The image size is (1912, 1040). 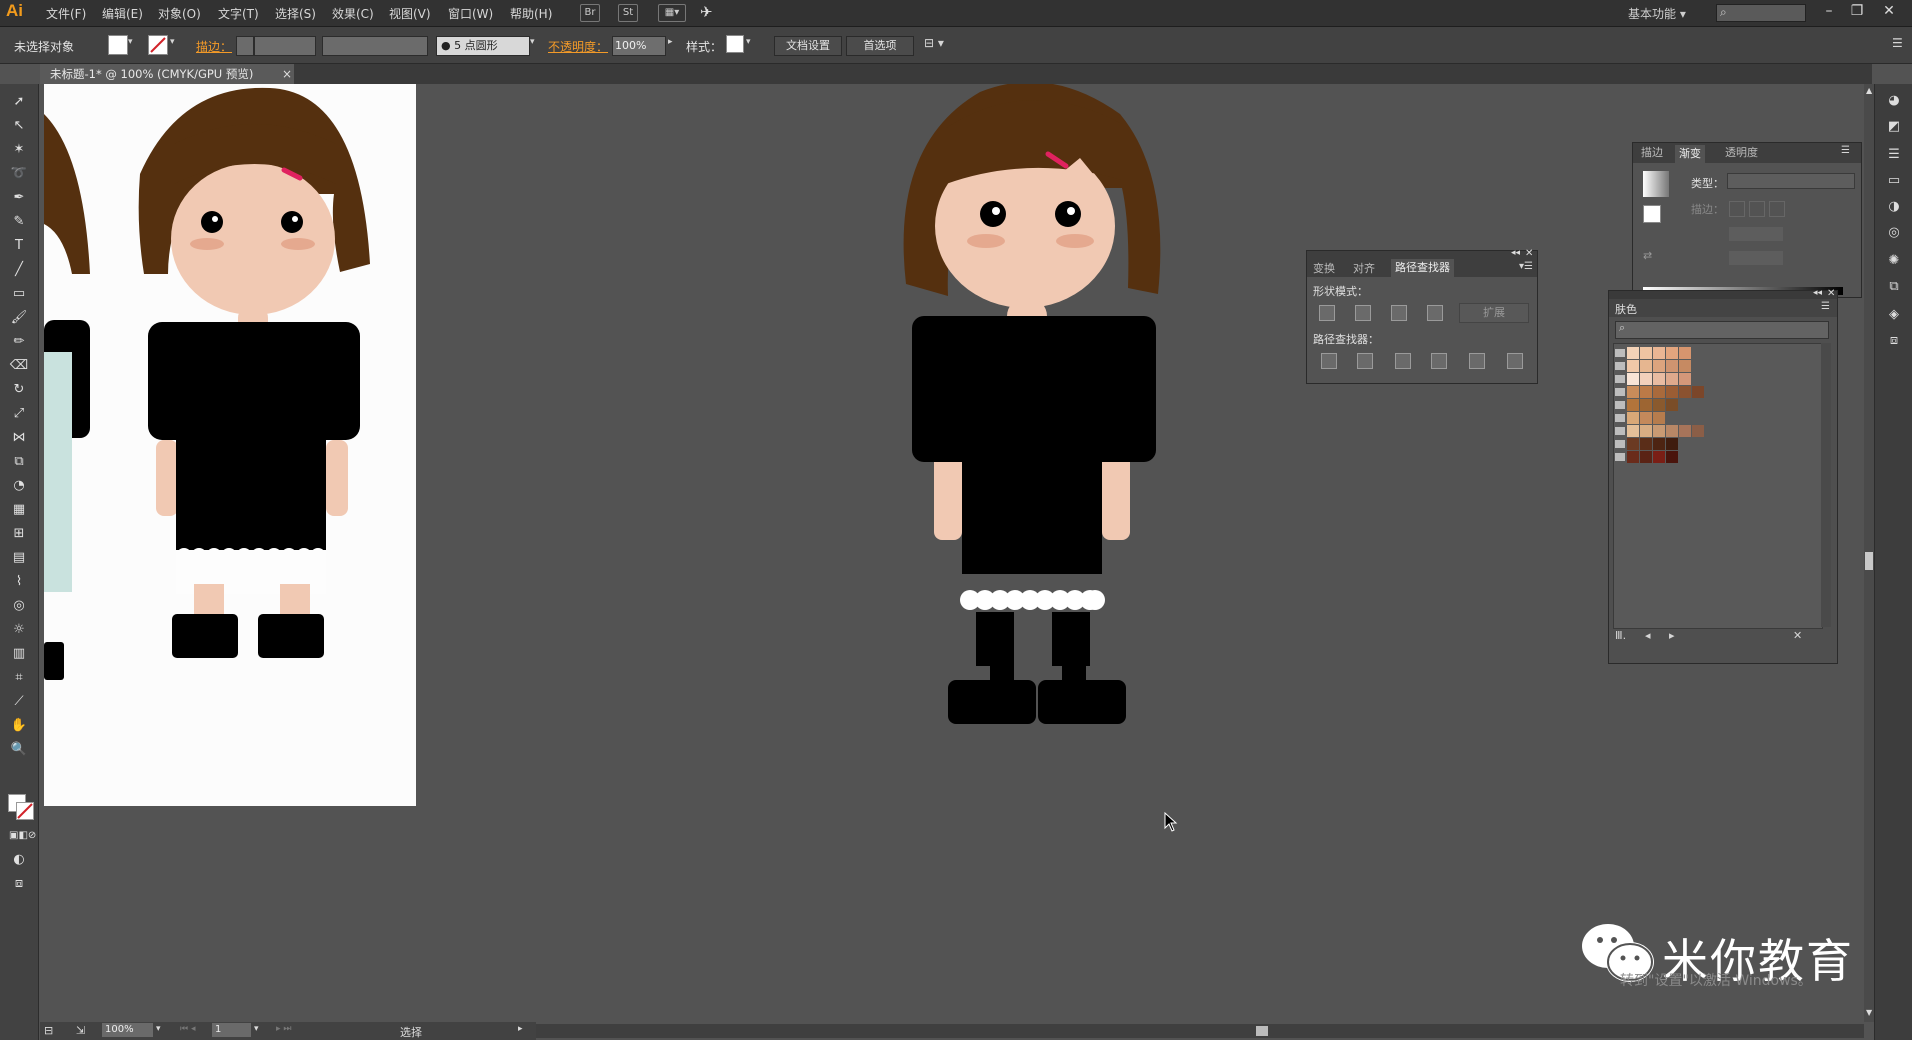 What do you see at coordinates (22, 836) in the screenshot?
I see `color-mode-icons: ▣◧⊘` at bounding box center [22, 836].